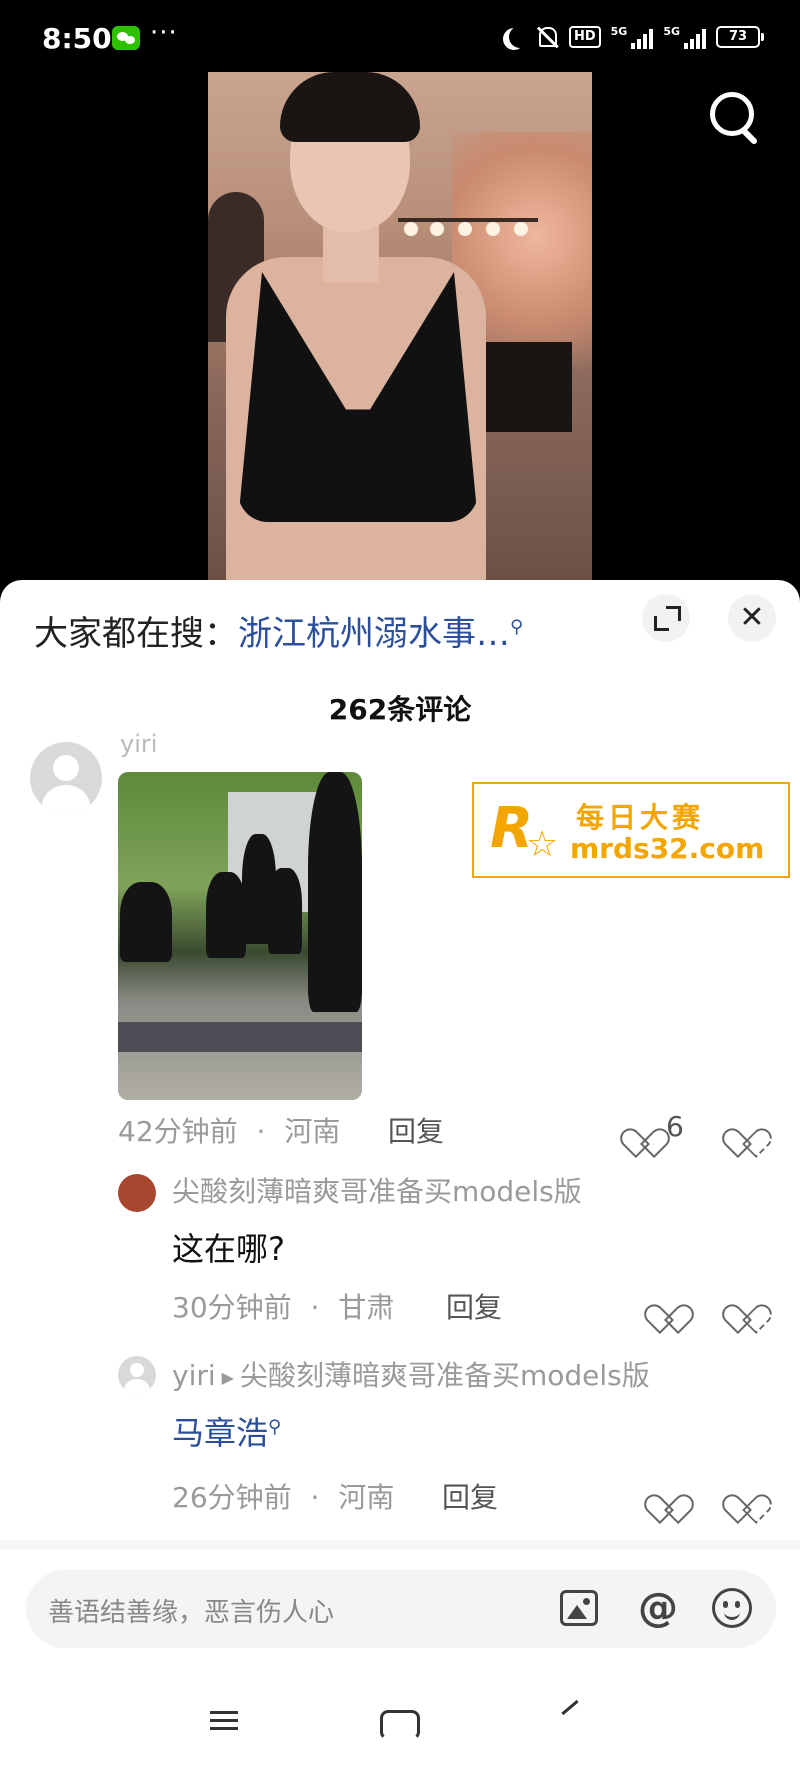  I want to click on comment-text: 这在哪?, so click(228, 1249).